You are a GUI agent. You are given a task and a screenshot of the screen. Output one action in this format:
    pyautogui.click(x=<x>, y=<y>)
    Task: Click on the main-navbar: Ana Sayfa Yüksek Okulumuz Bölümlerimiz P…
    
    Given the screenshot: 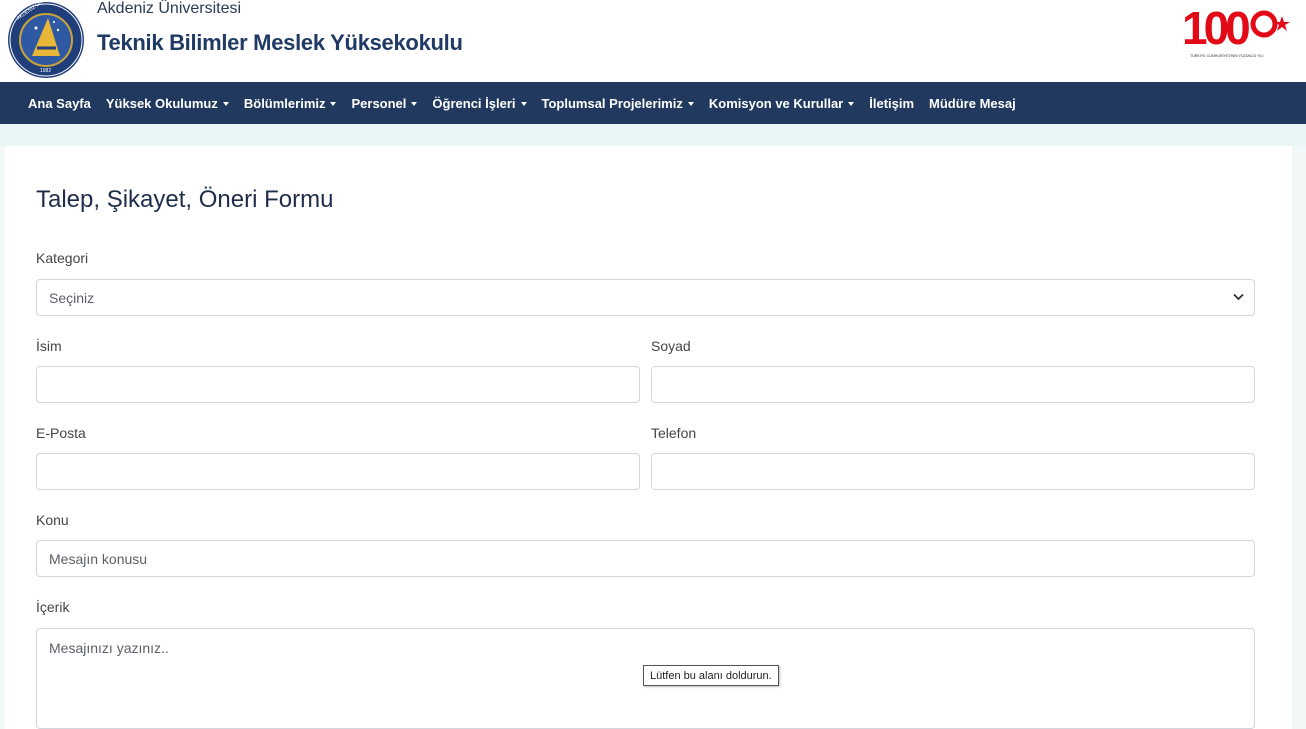 What is the action you would take?
    pyautogui.click(x=653, y=103)
    